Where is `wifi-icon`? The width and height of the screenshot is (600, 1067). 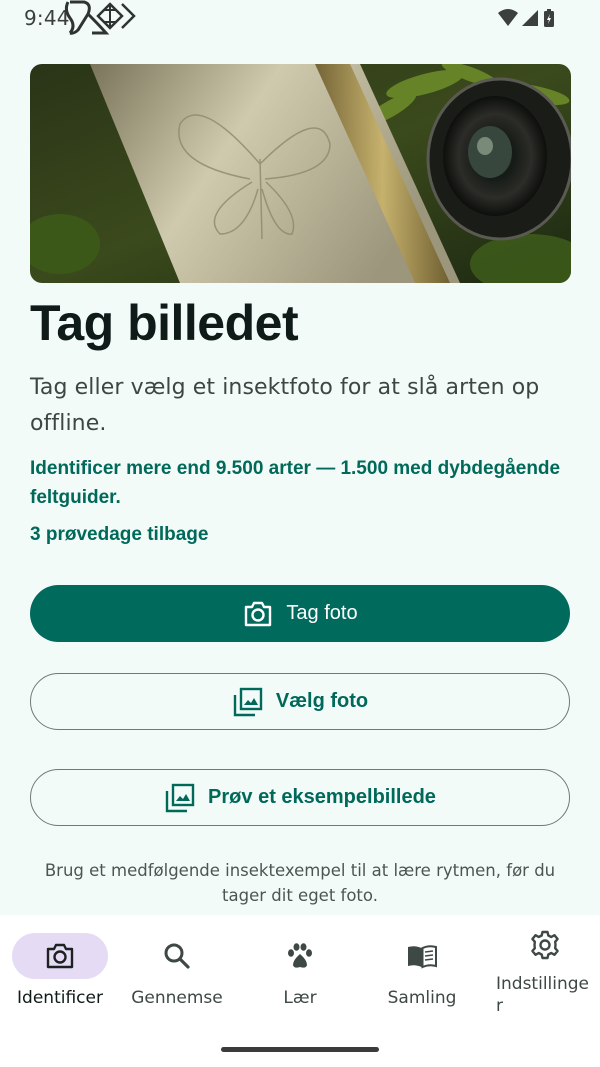 wifi-icon is located at coordinates (508, 17).